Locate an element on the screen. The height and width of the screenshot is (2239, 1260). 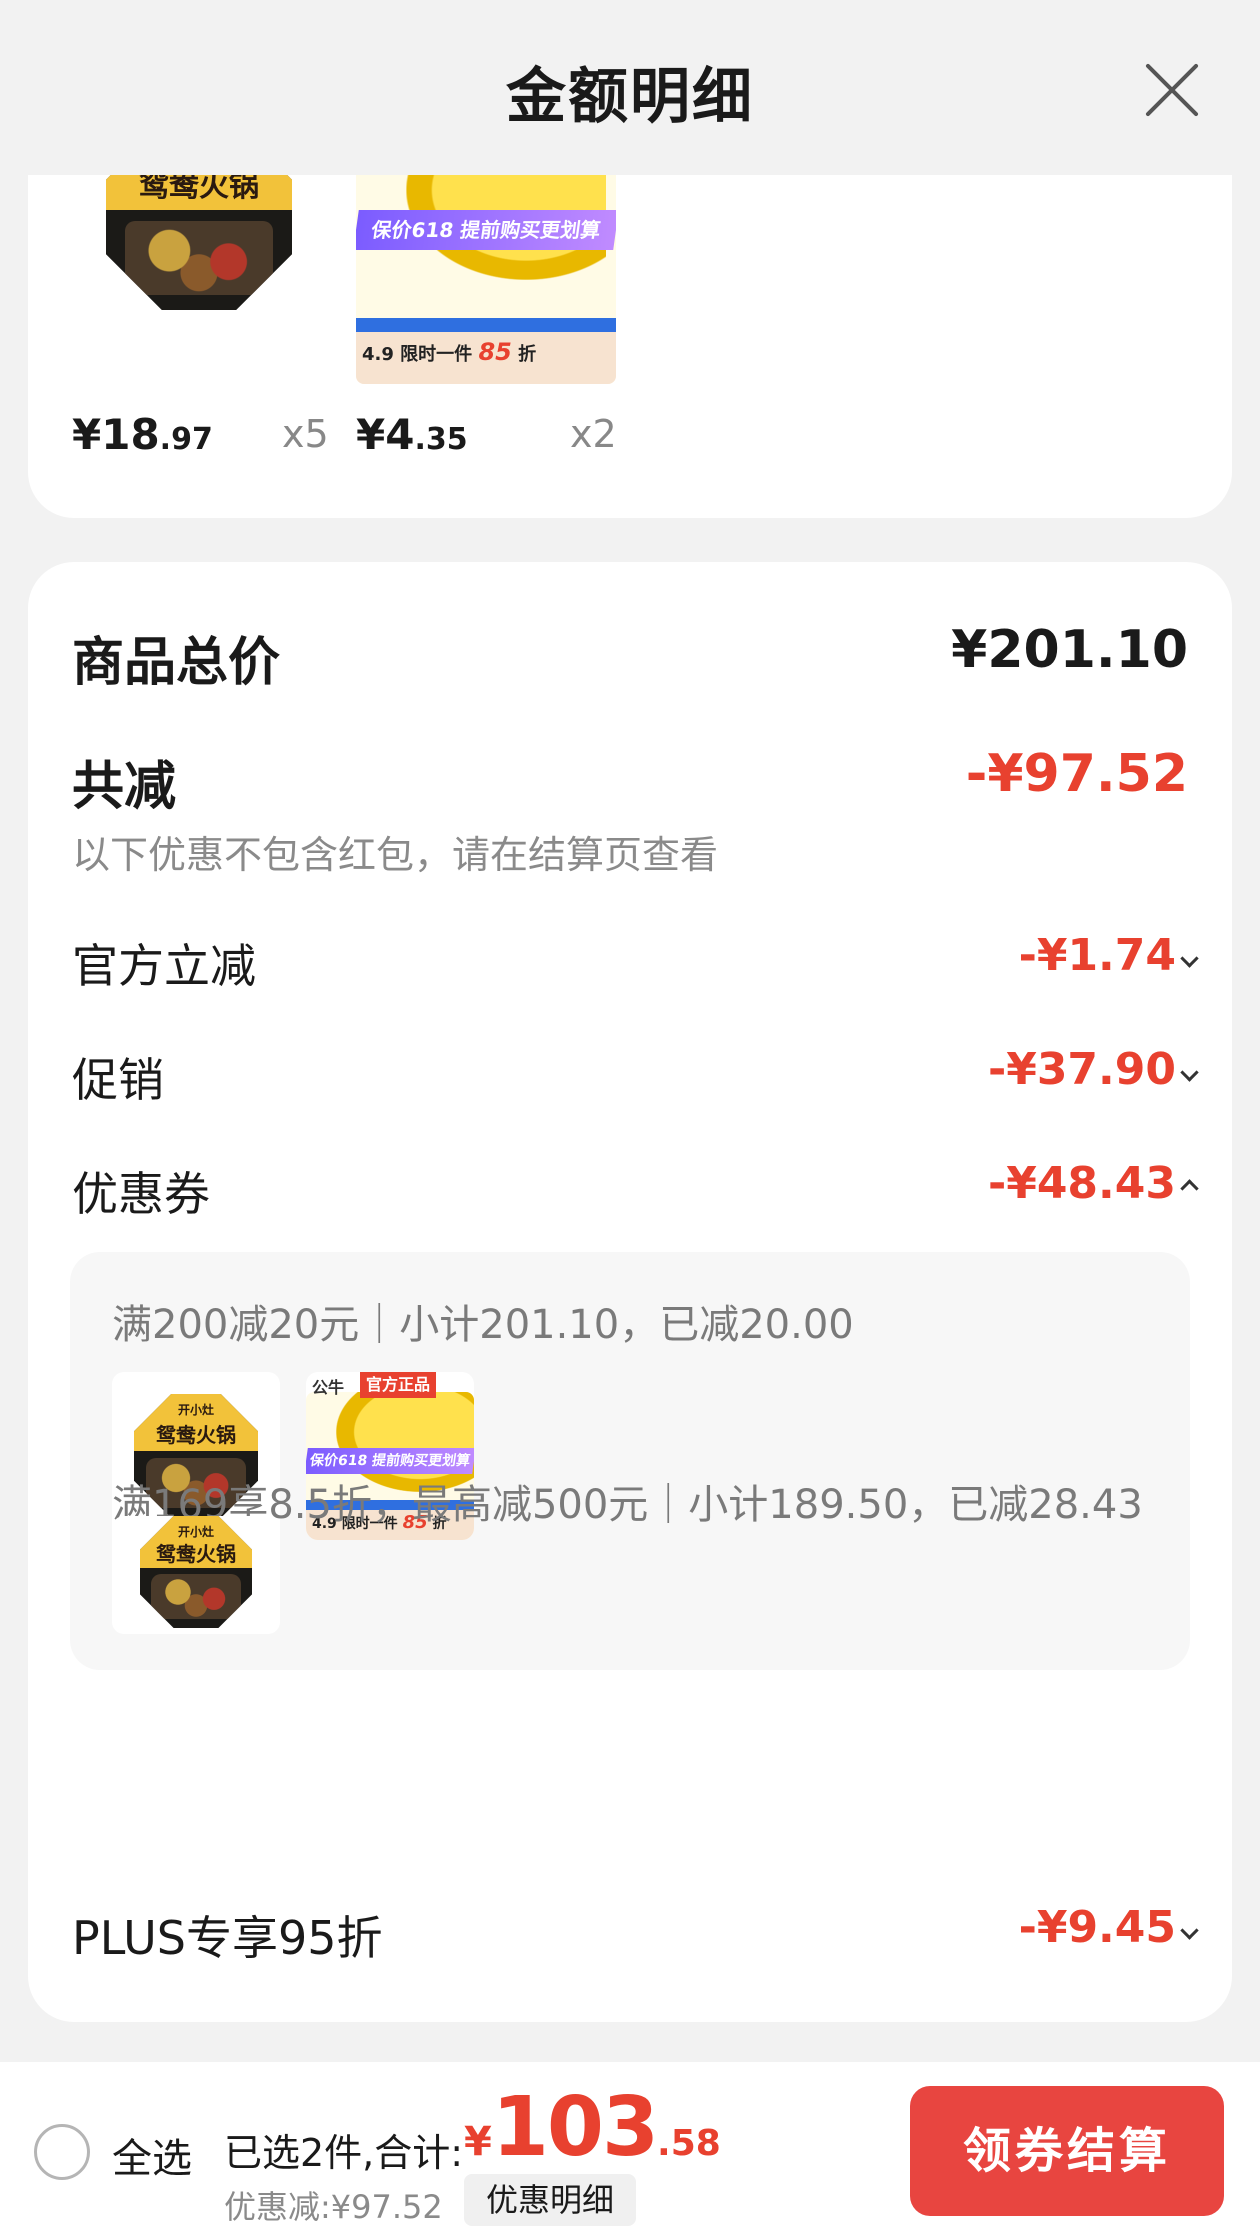
promo-text: 限时一件 is located at coordinates (436, 354).